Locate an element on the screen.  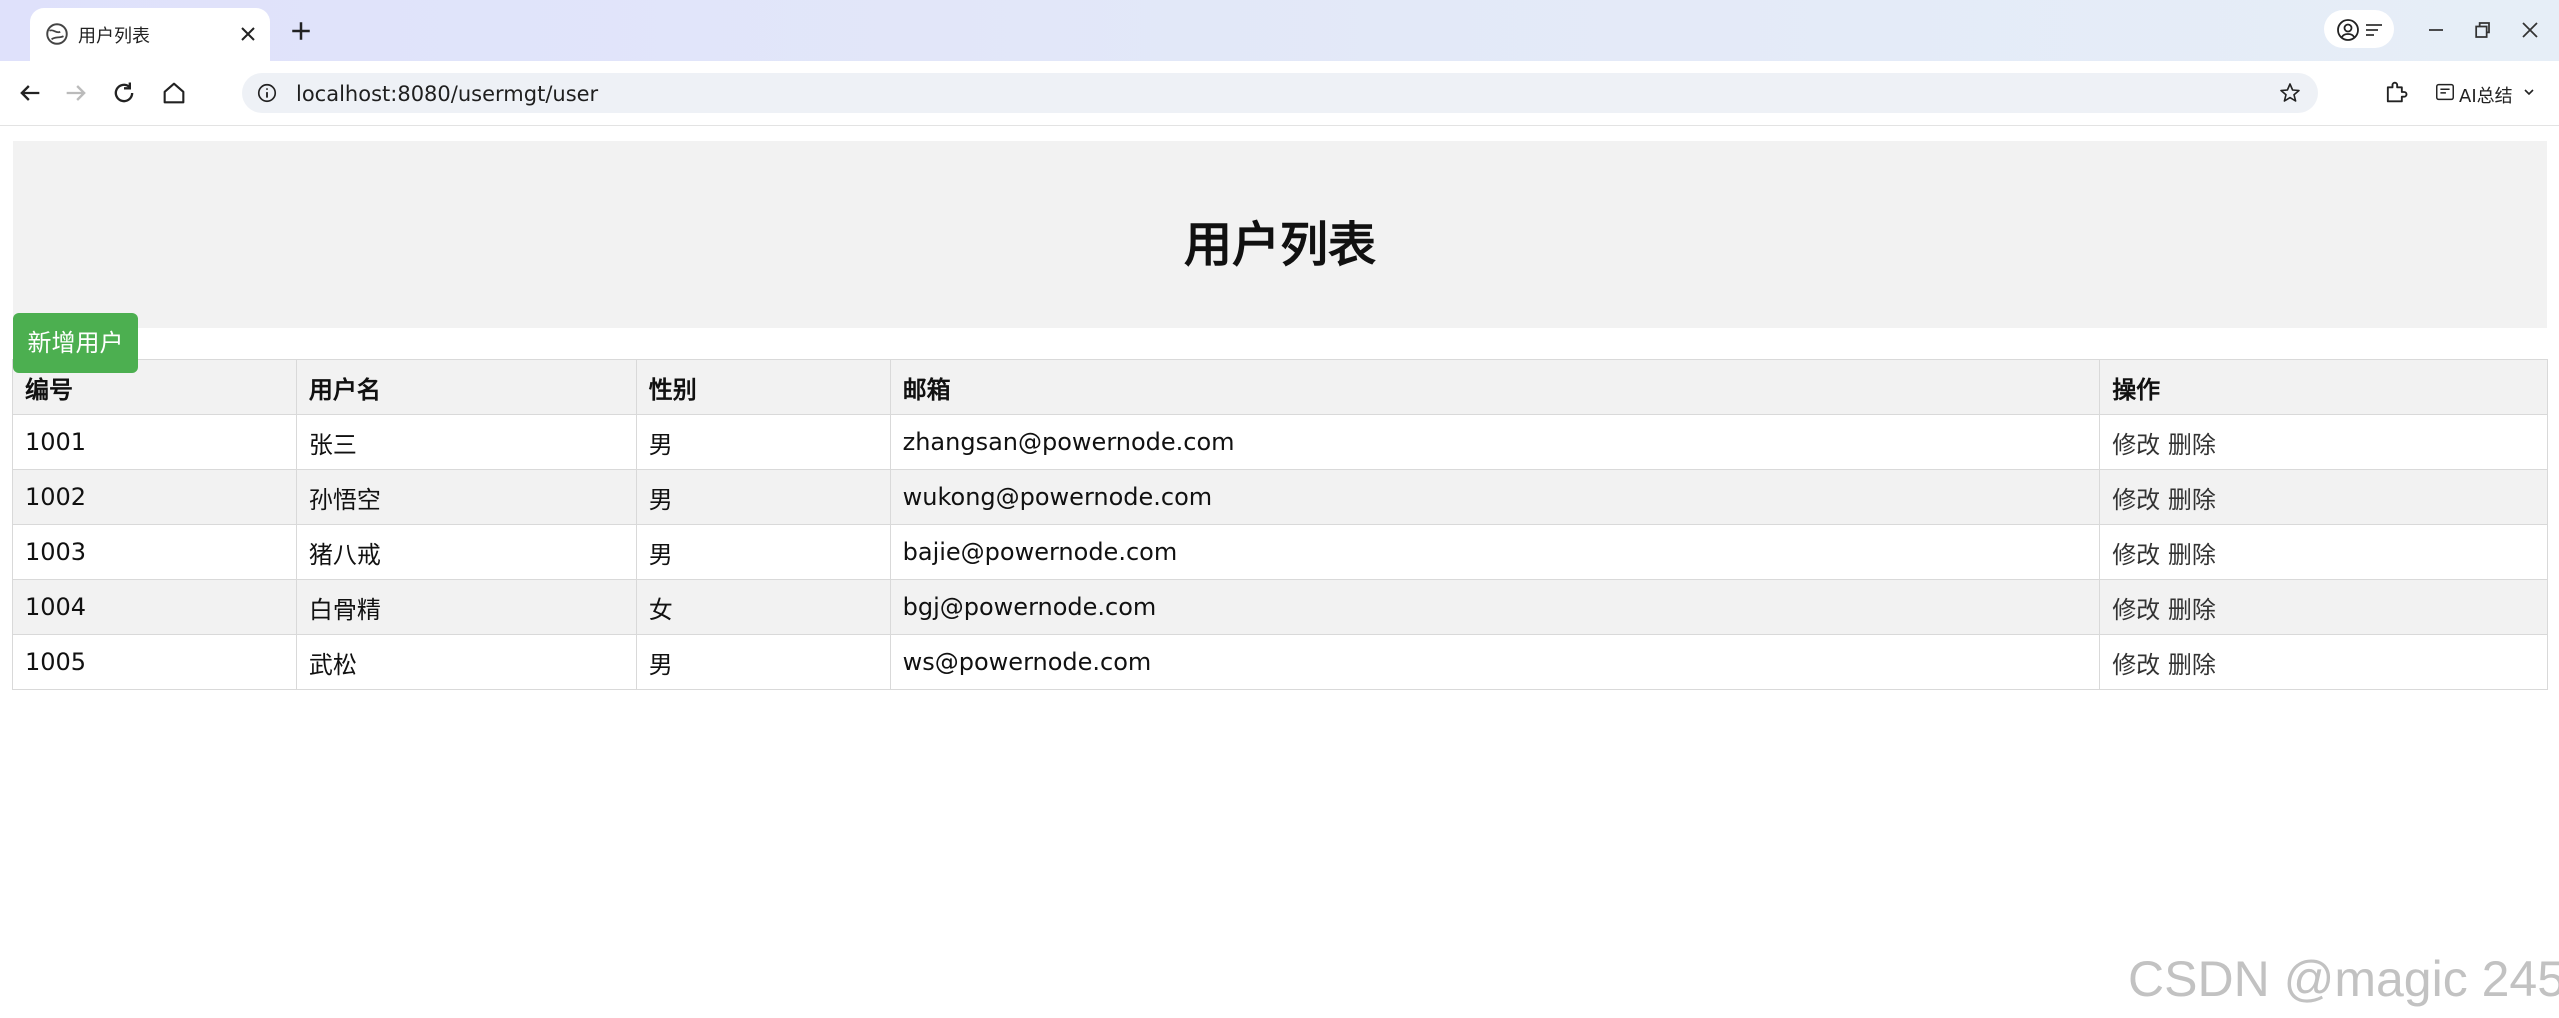
close-icon is located at coordinates (248, 34).